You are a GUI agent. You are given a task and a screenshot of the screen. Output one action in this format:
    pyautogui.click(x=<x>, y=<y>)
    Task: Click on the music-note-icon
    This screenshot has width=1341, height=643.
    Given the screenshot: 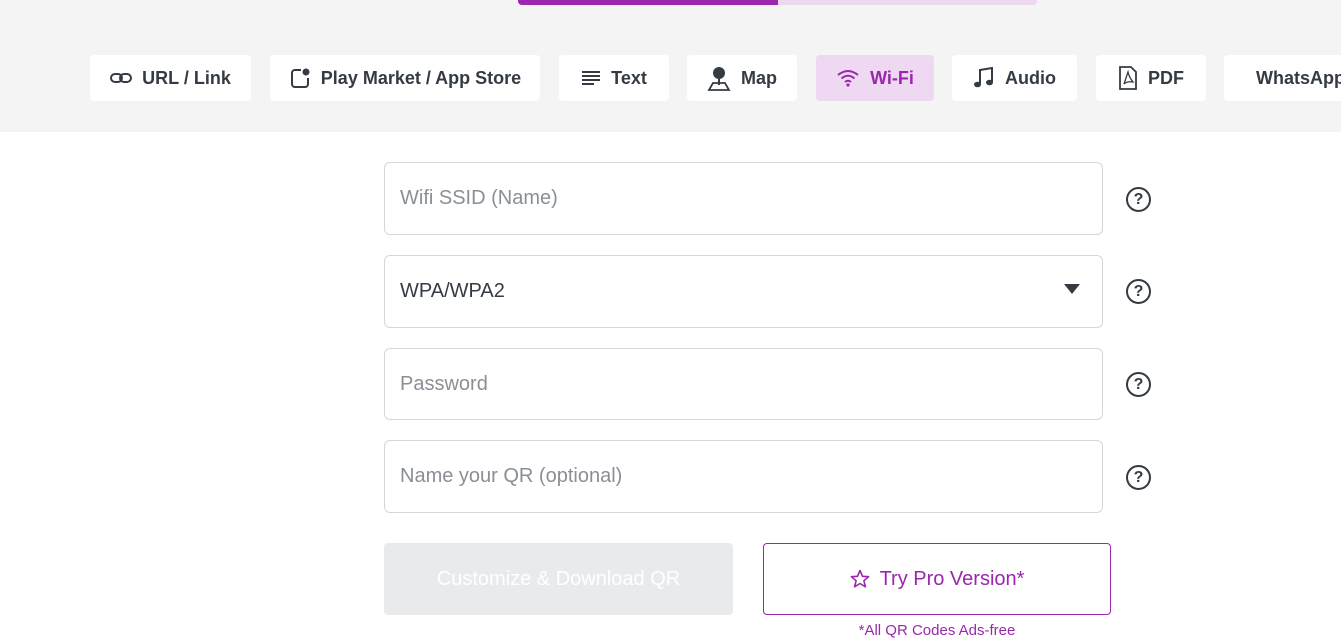 What is the action you would take?
    pyautogui.click(x=983, y=77)
    